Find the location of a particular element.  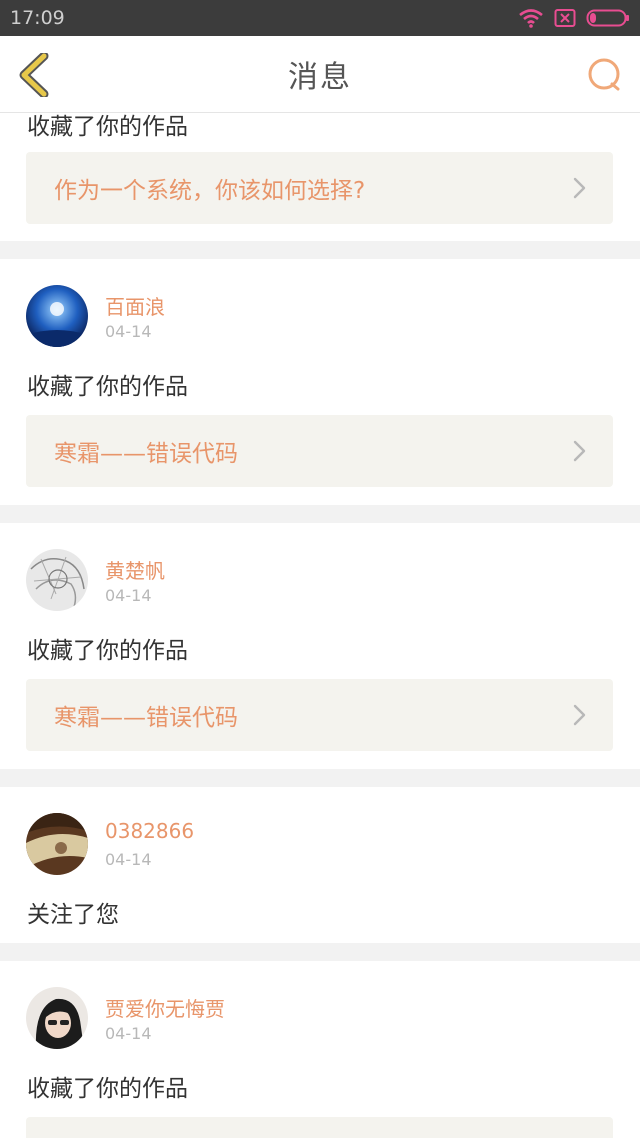

search-icon is located at coordinates (604, 74).